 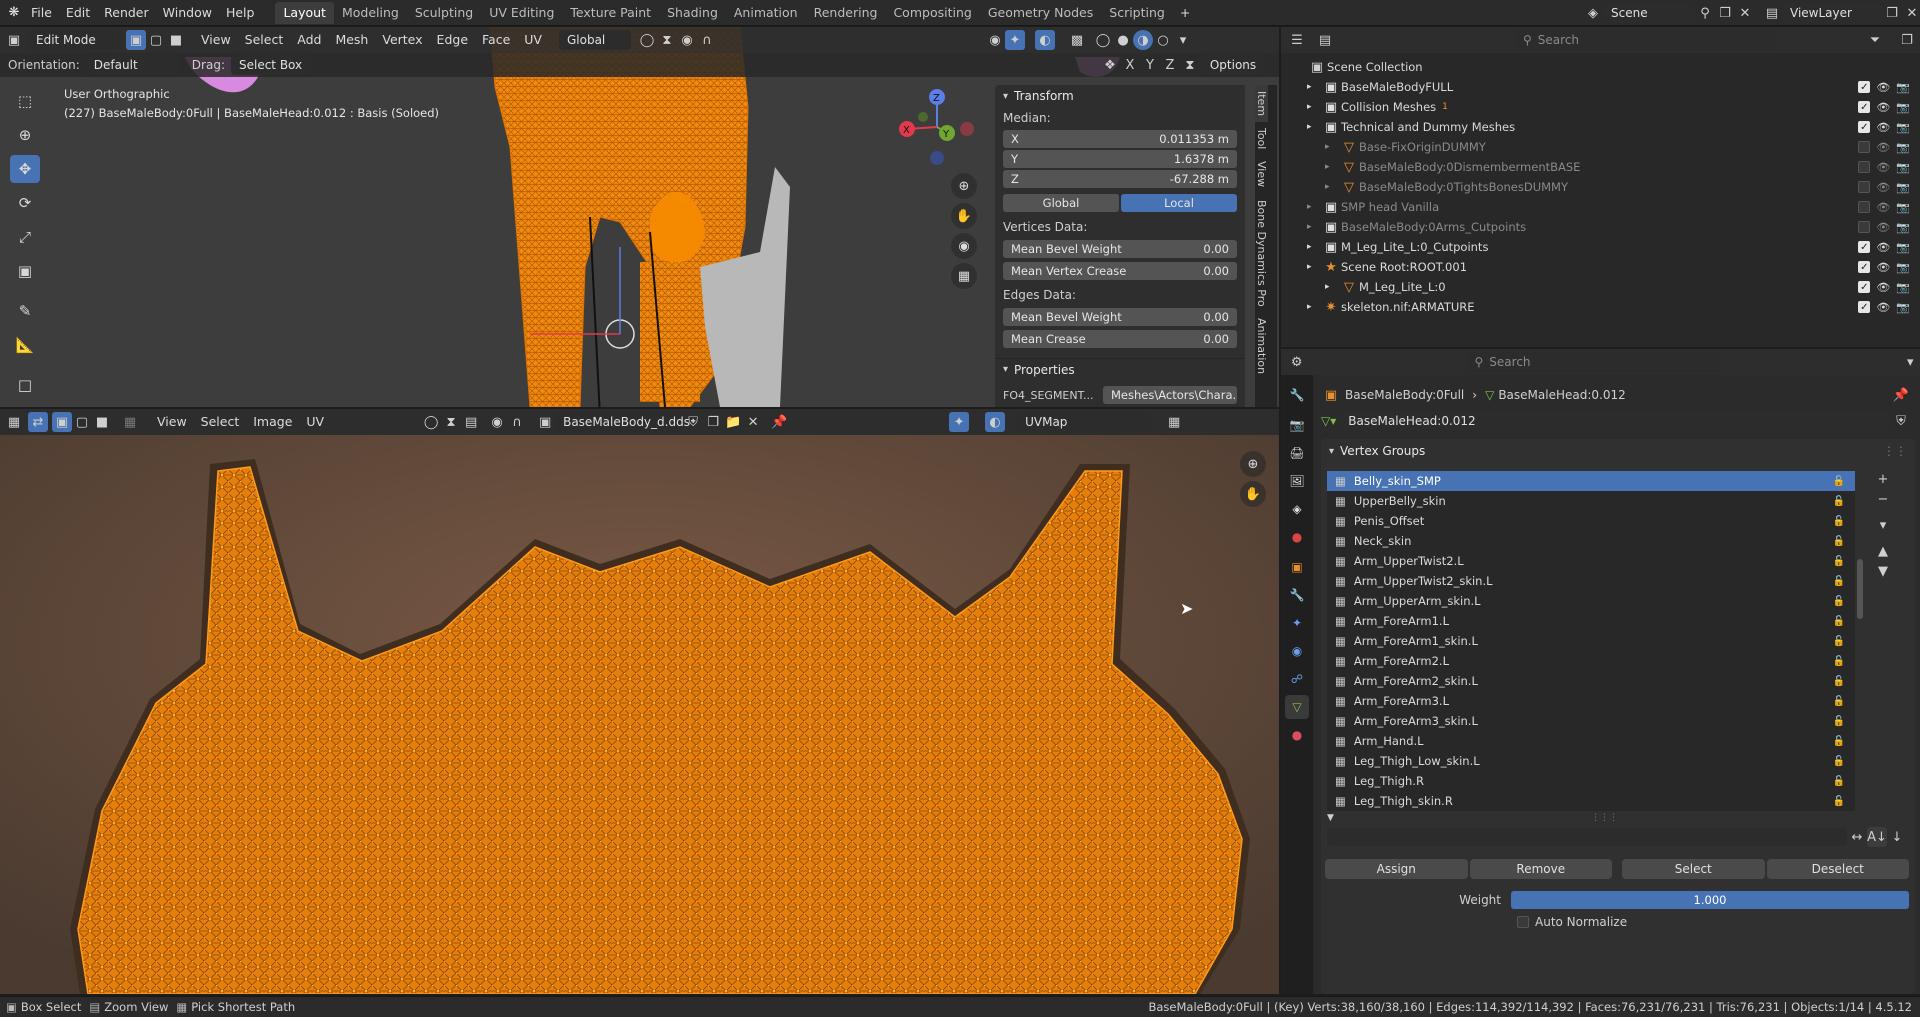 What do you see at coordinates (1297, 707) in the screenshot?
I see `data-properties-icon: ▽` at bounding box center [1297, 707].